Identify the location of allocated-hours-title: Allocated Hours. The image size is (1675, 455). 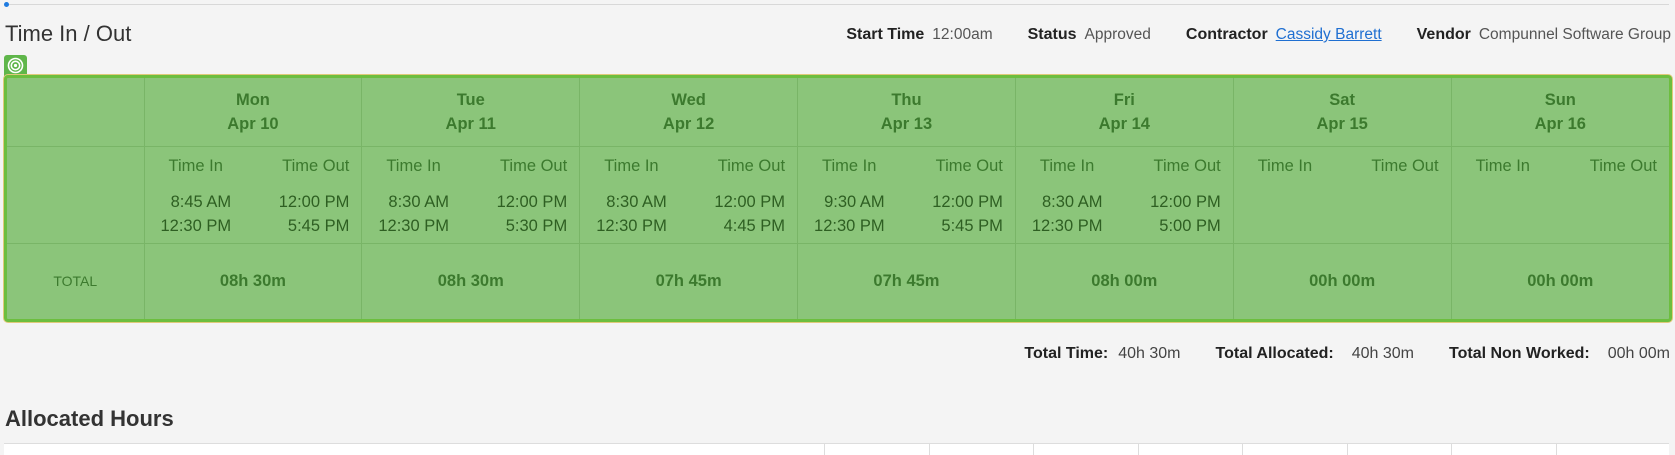
(89, 418).